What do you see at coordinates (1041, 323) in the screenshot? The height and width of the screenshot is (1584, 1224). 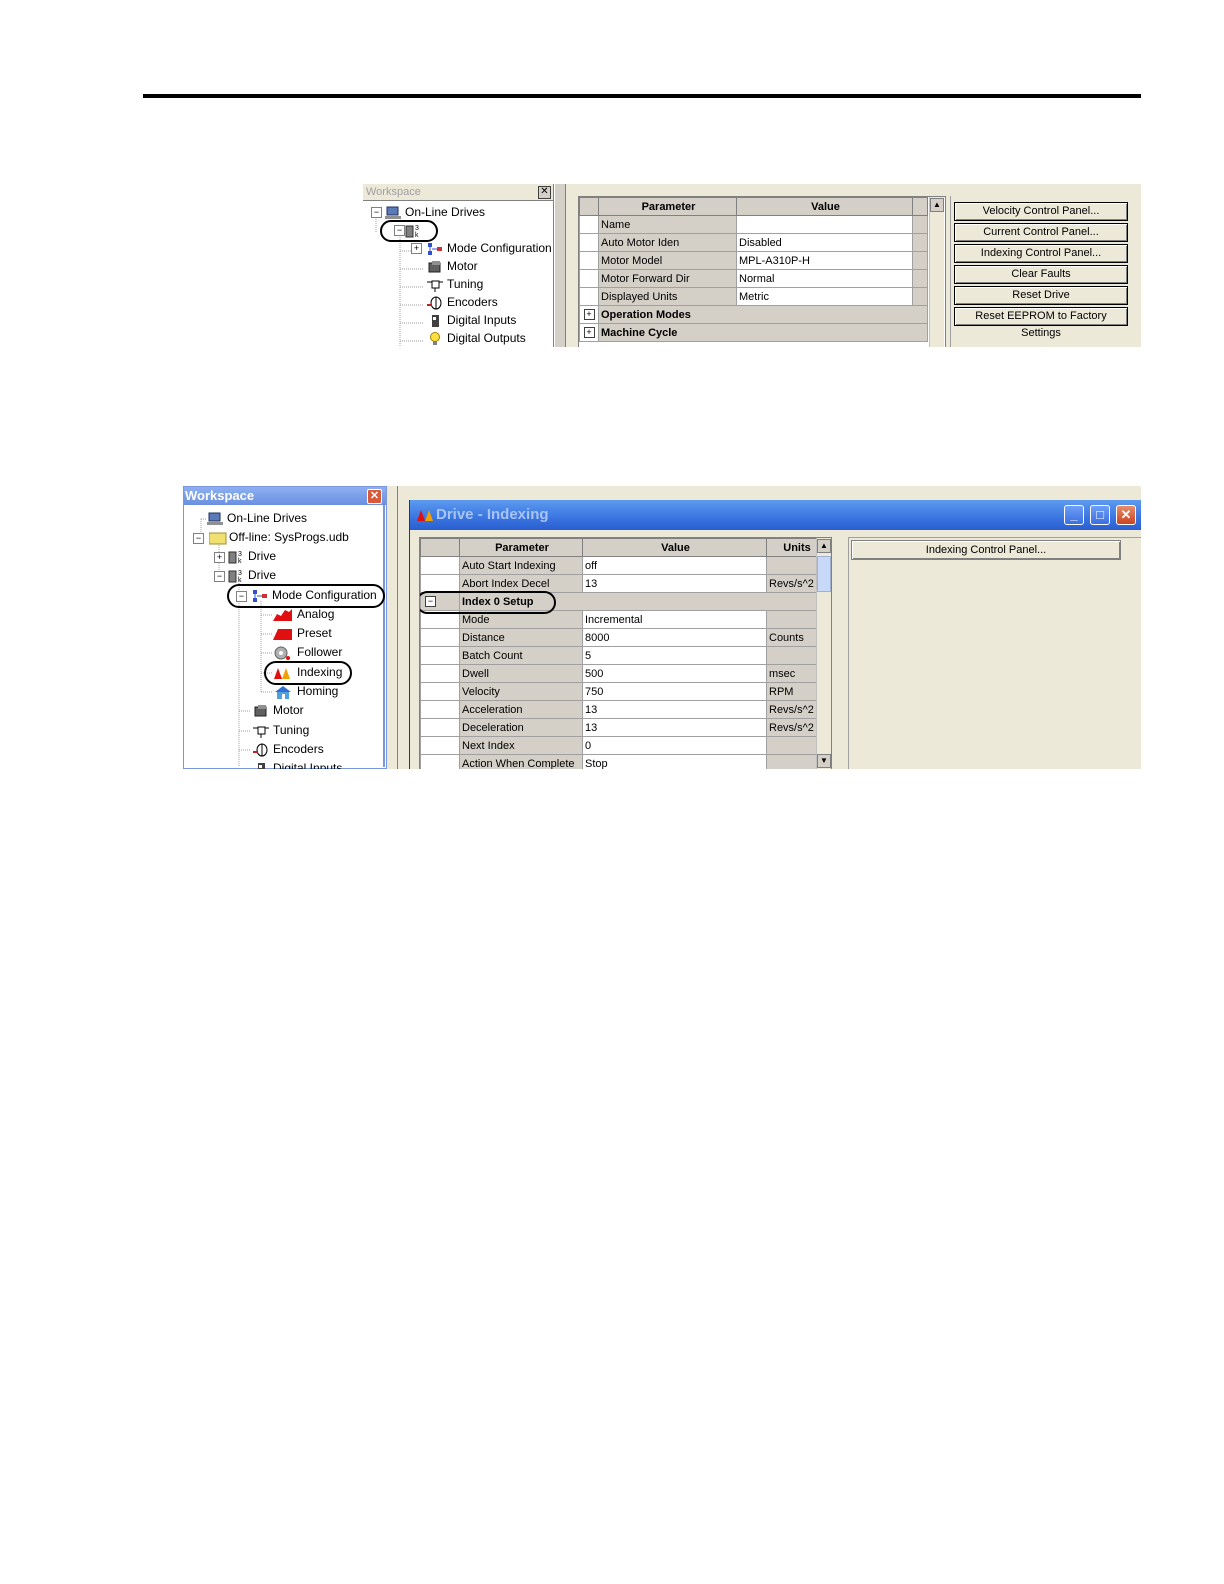 I see `reset-eeprom-button: Reset EEPROM to Factory Settings` at bounding box center [1041, 323].